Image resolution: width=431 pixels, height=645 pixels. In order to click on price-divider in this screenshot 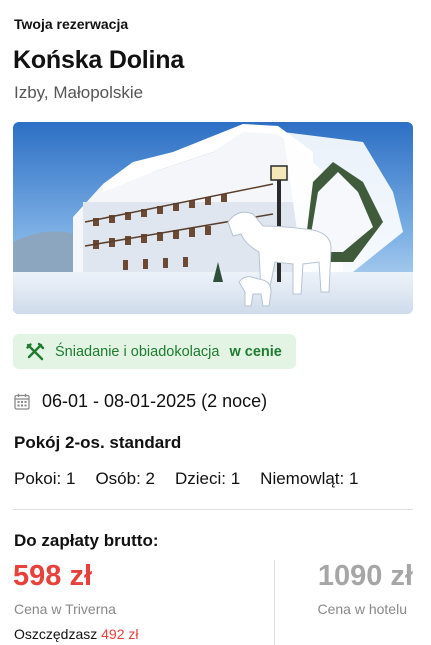, I will do `click(274, 602)`.